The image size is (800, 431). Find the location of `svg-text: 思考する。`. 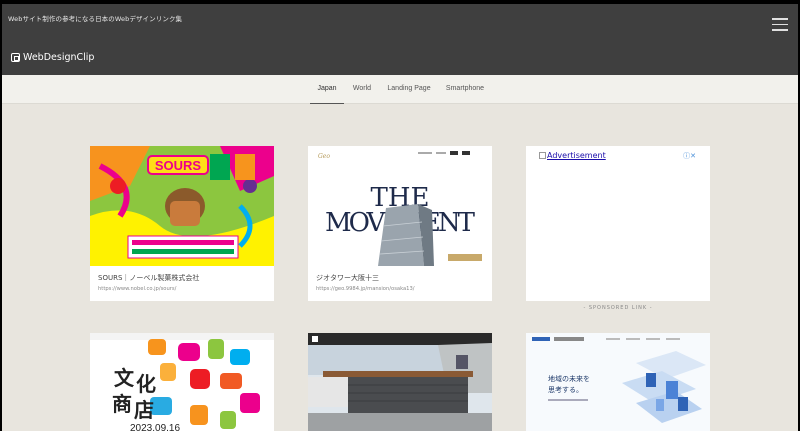

svg-text: 思考する。 is located at coordinates (565, 390).